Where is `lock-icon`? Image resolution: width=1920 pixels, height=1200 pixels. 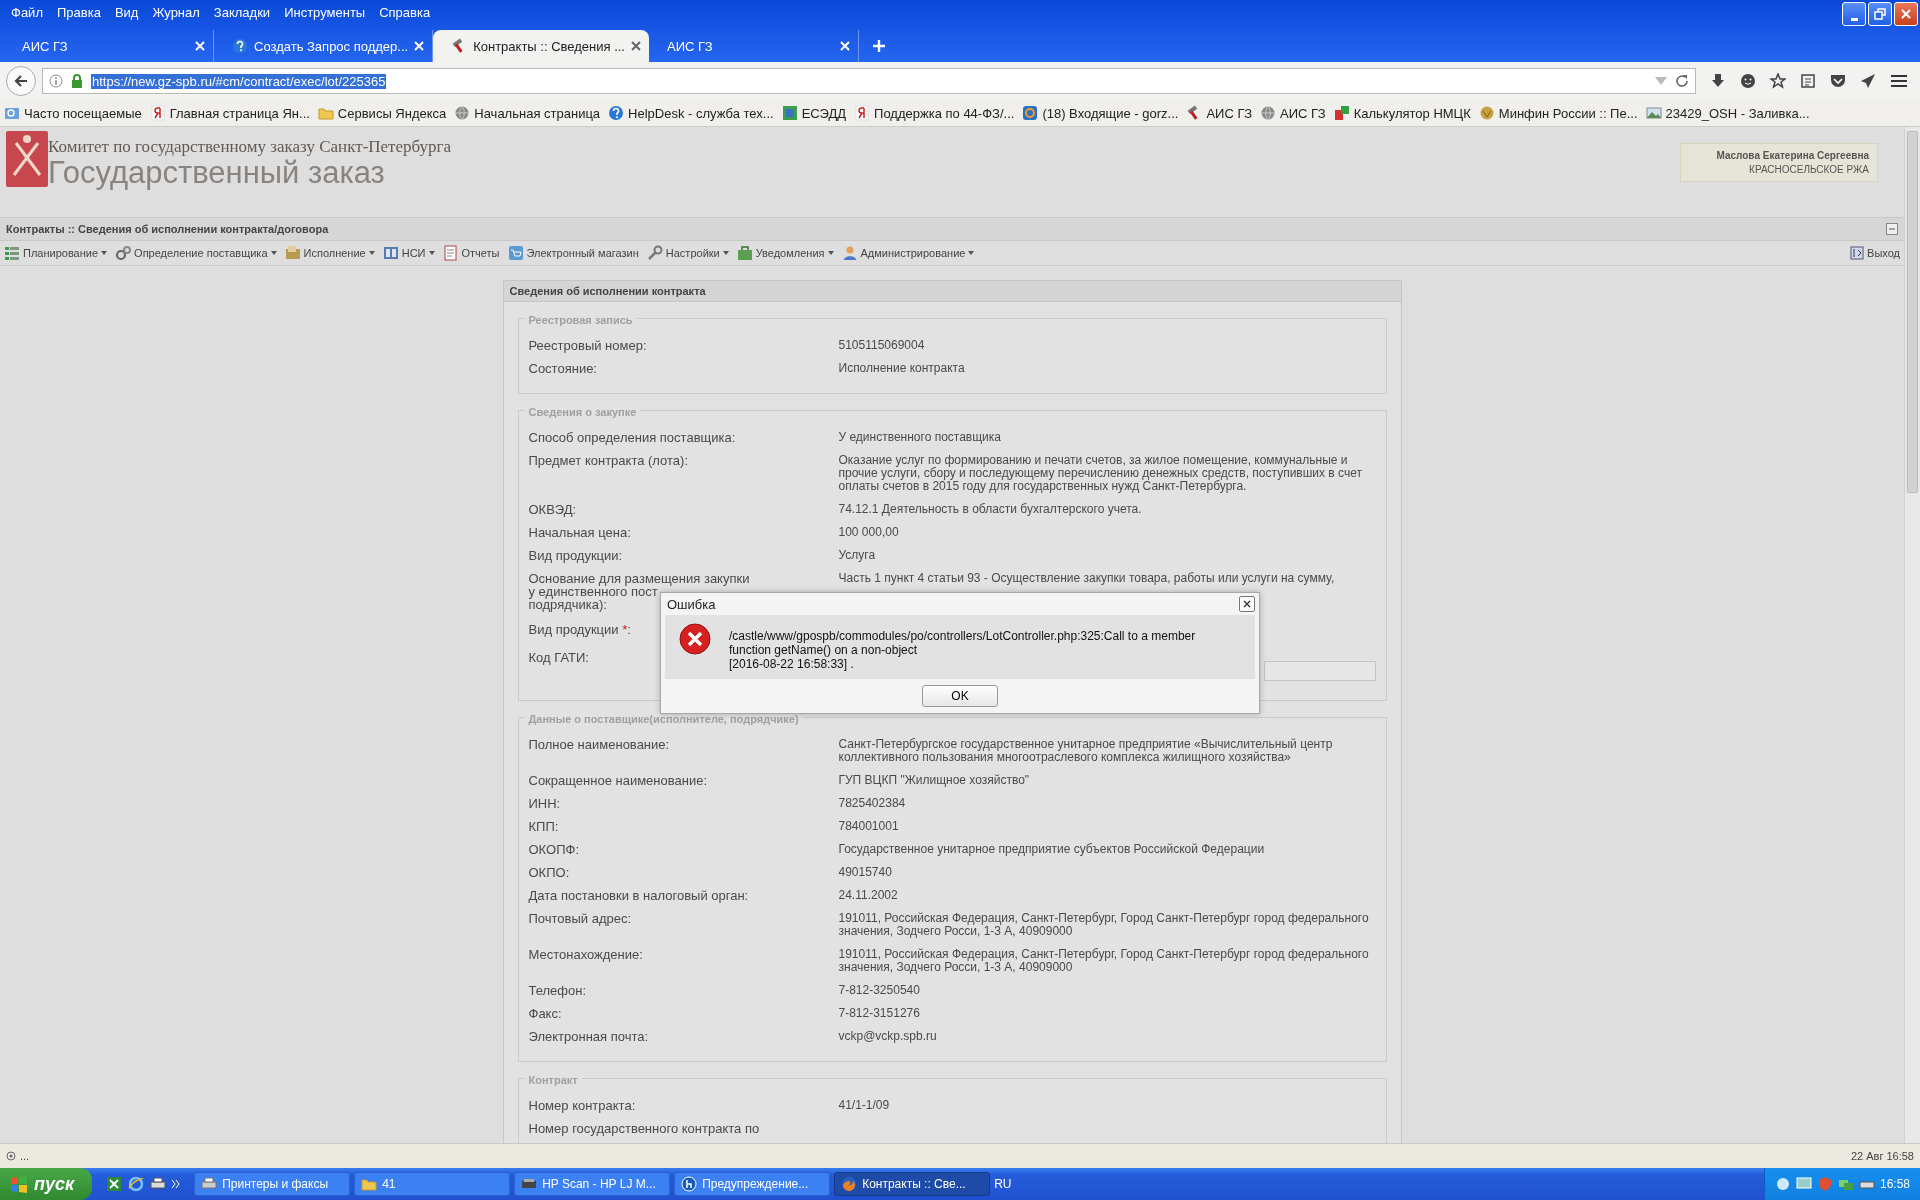 lock-icon is located at coordinates (77, 81).